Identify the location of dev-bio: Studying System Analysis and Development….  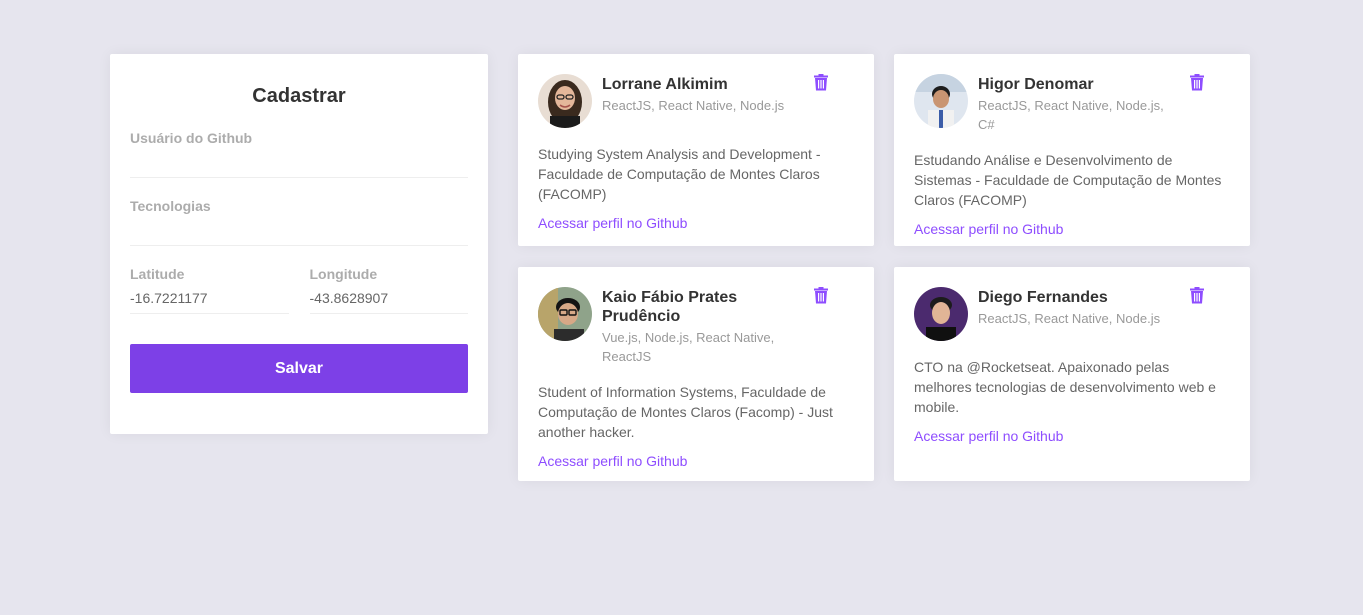
(679, 174).